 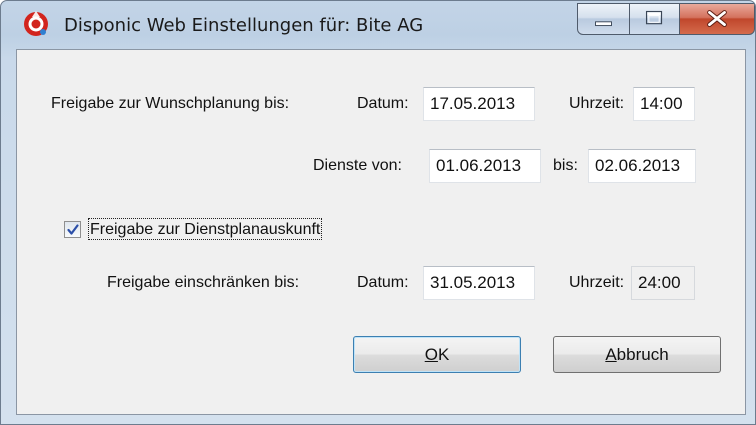 I want to click on wunschplanung-datum-label: Datum:, so click(x=383, y=103).